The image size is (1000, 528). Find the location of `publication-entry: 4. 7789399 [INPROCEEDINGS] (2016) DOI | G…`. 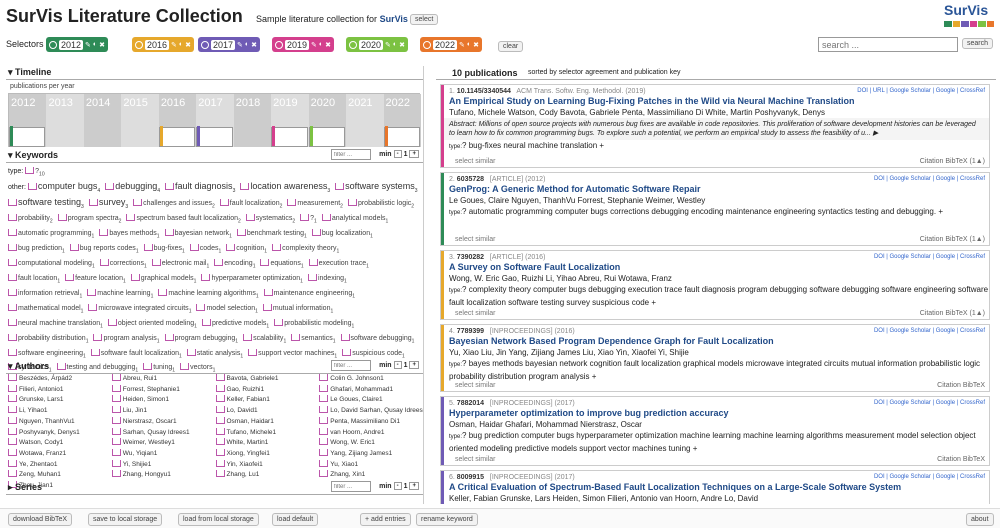

publication-entry: 4. 7789399 [INPROCEEDINGS] (2016) DOI | G… is located at coordinates (715, 358).